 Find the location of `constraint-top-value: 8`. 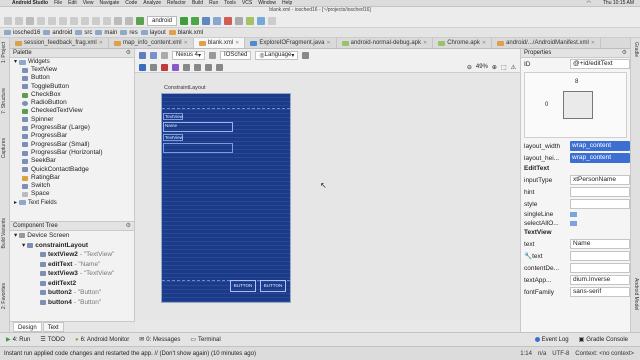

constraint-top-value: 8 is located at coordinates (576, 82).